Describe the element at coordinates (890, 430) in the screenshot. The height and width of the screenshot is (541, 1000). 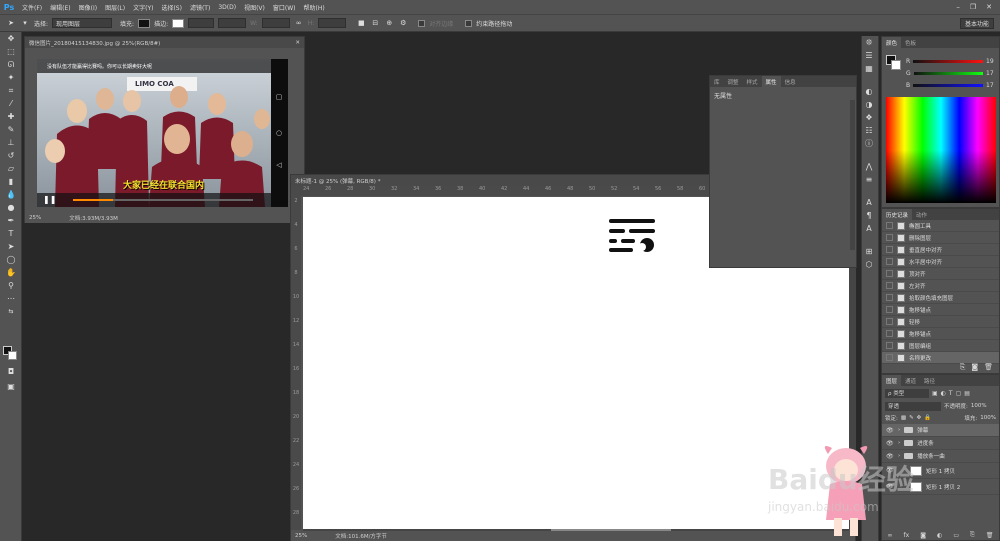
I see `eye-icon: 👁` at that location.